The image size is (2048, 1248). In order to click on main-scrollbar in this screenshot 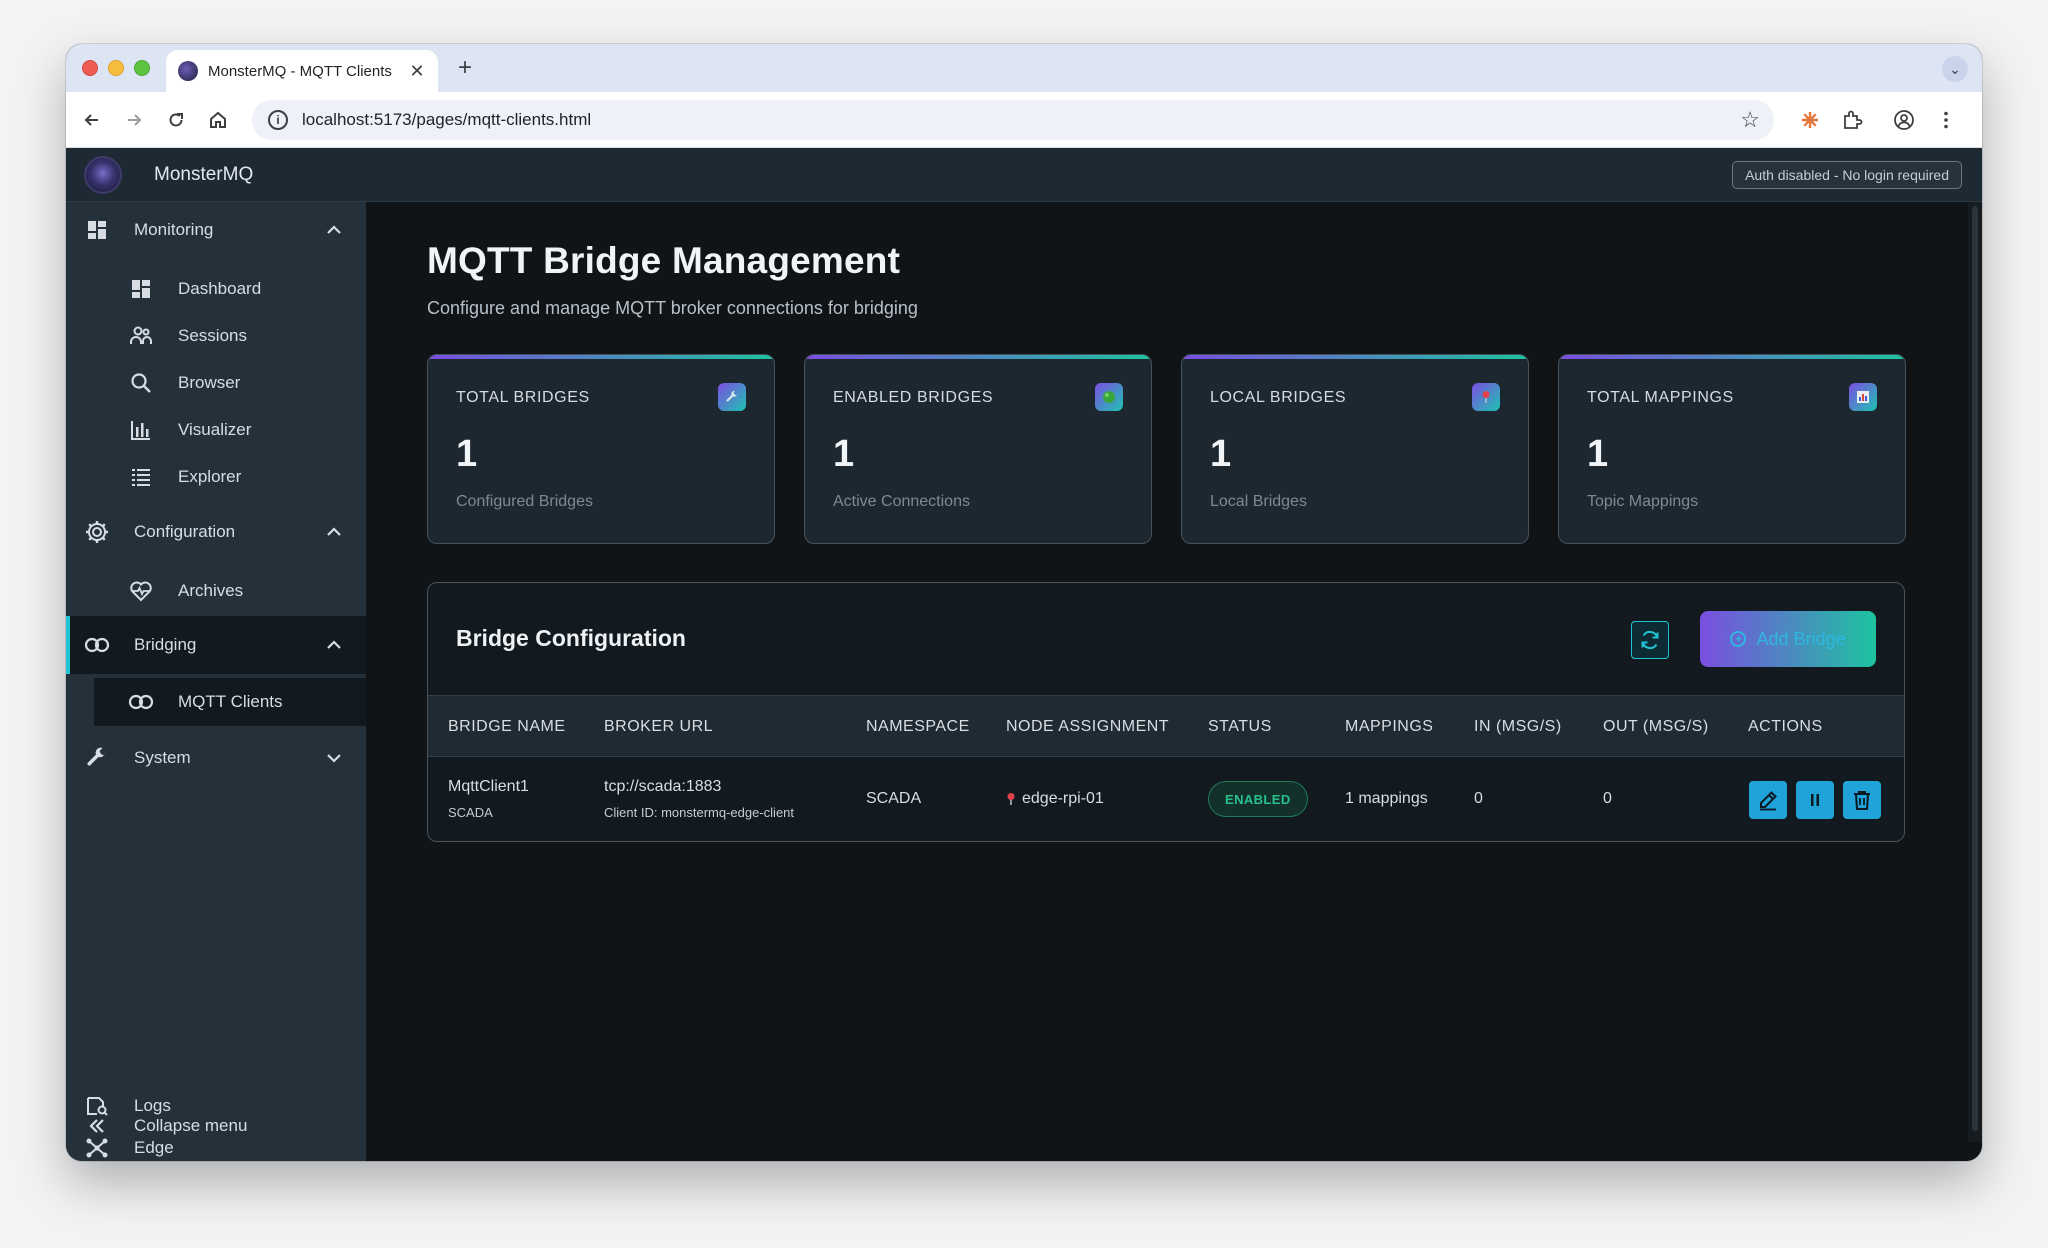, I will do `click(1975, 672)`.